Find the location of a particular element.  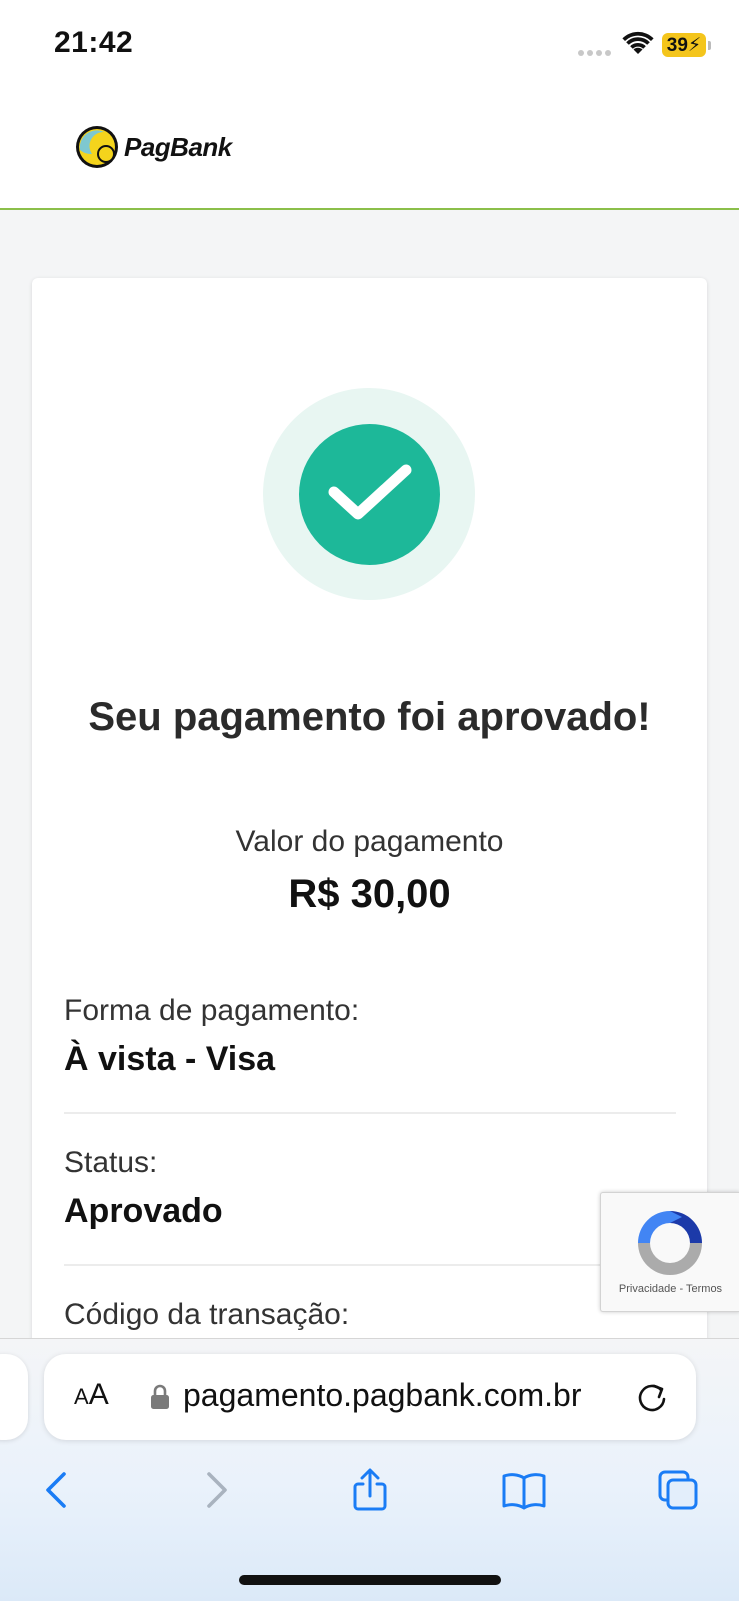

status-label: Status: is located at coordinates (111, 1162).